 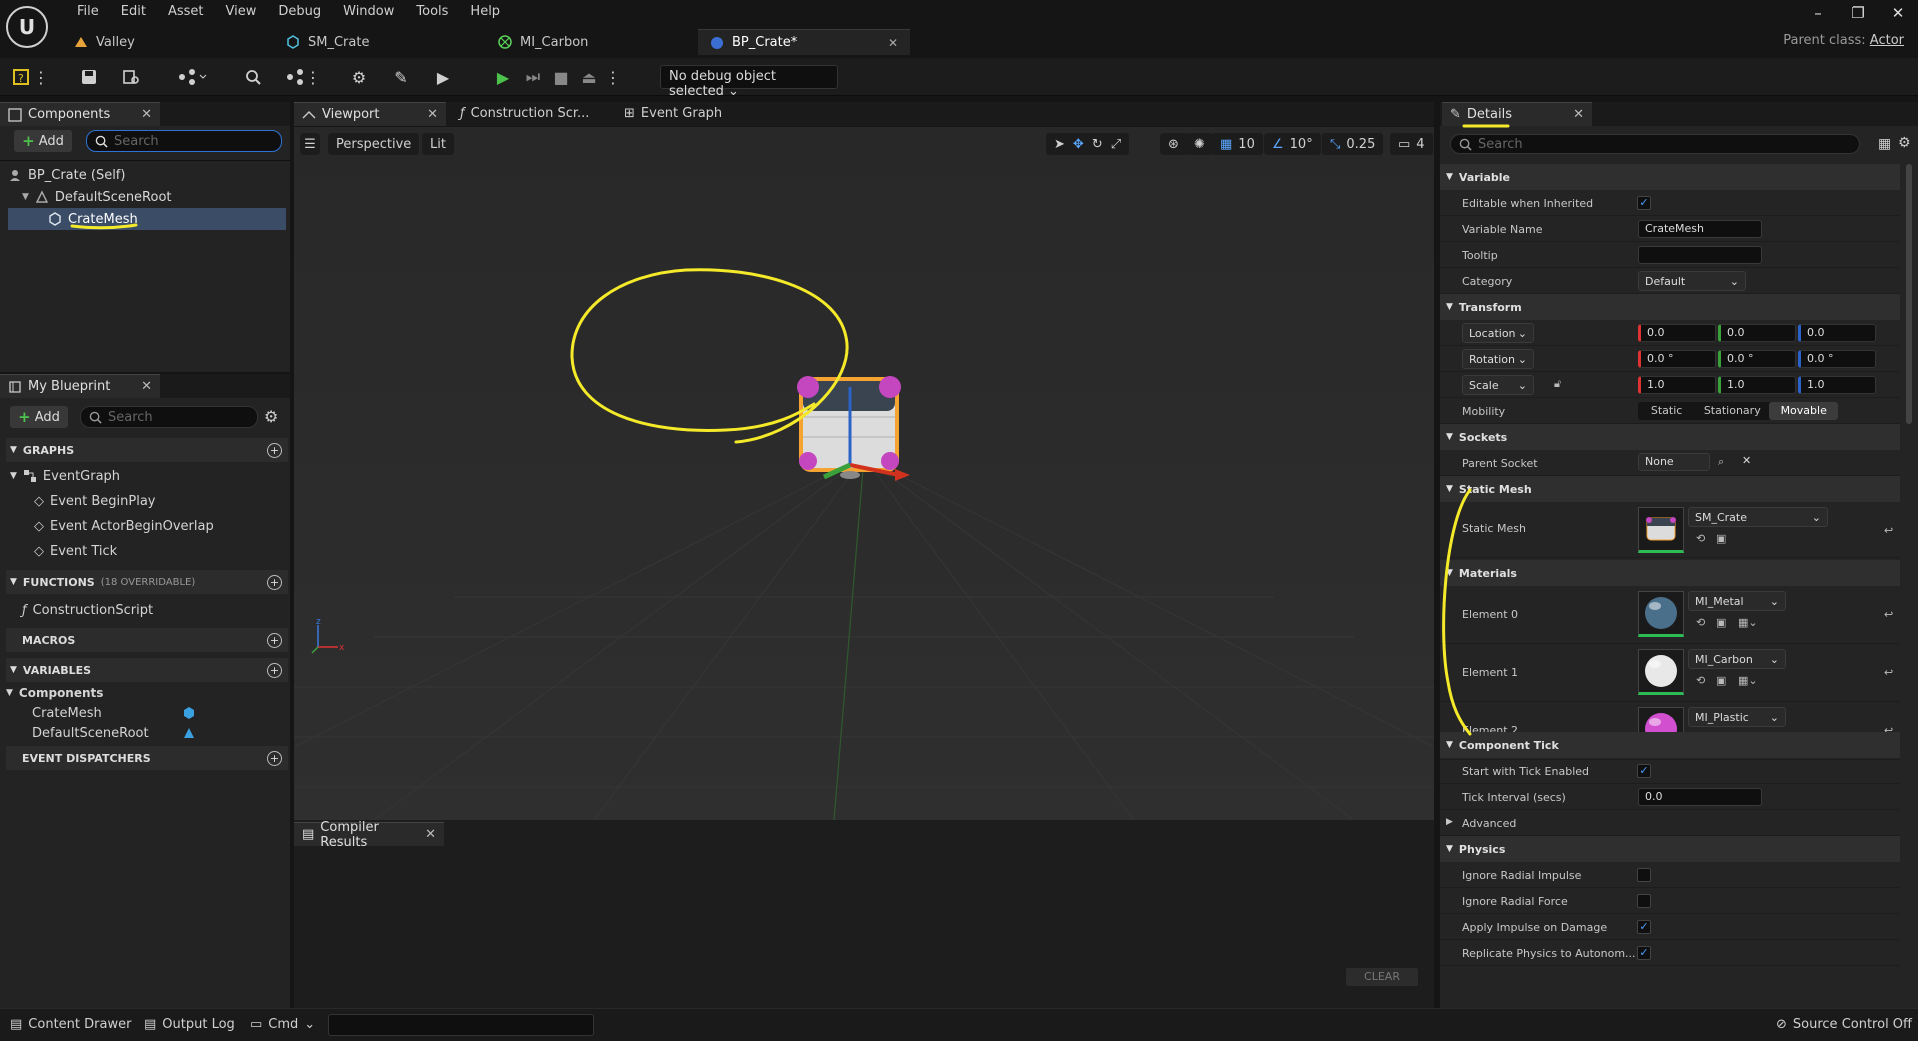 What do you see at coordinates (1644, 771) in the screenshot?
I see `tick-enabled-checkbox: ✓` at bounding box center [1644, 771].